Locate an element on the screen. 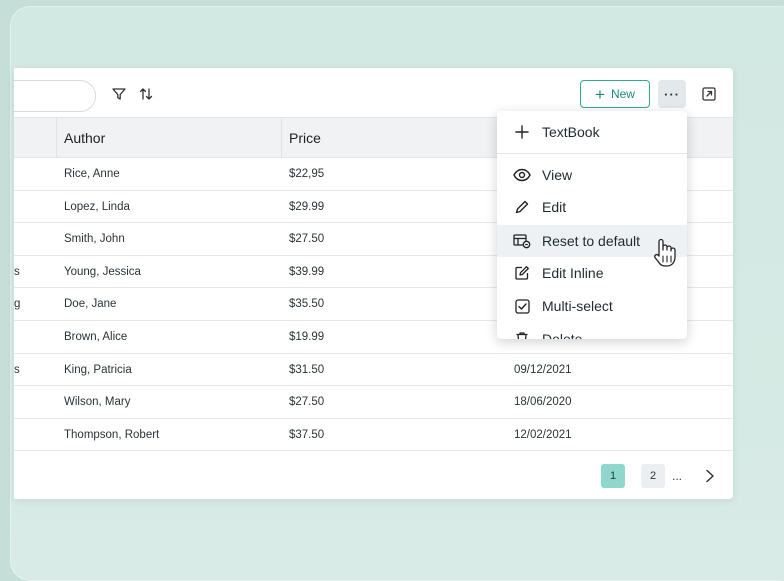 The height and width of the screenshot is (581, 784). cell-author: Brown, Alice is located at coordinates (96, 337).